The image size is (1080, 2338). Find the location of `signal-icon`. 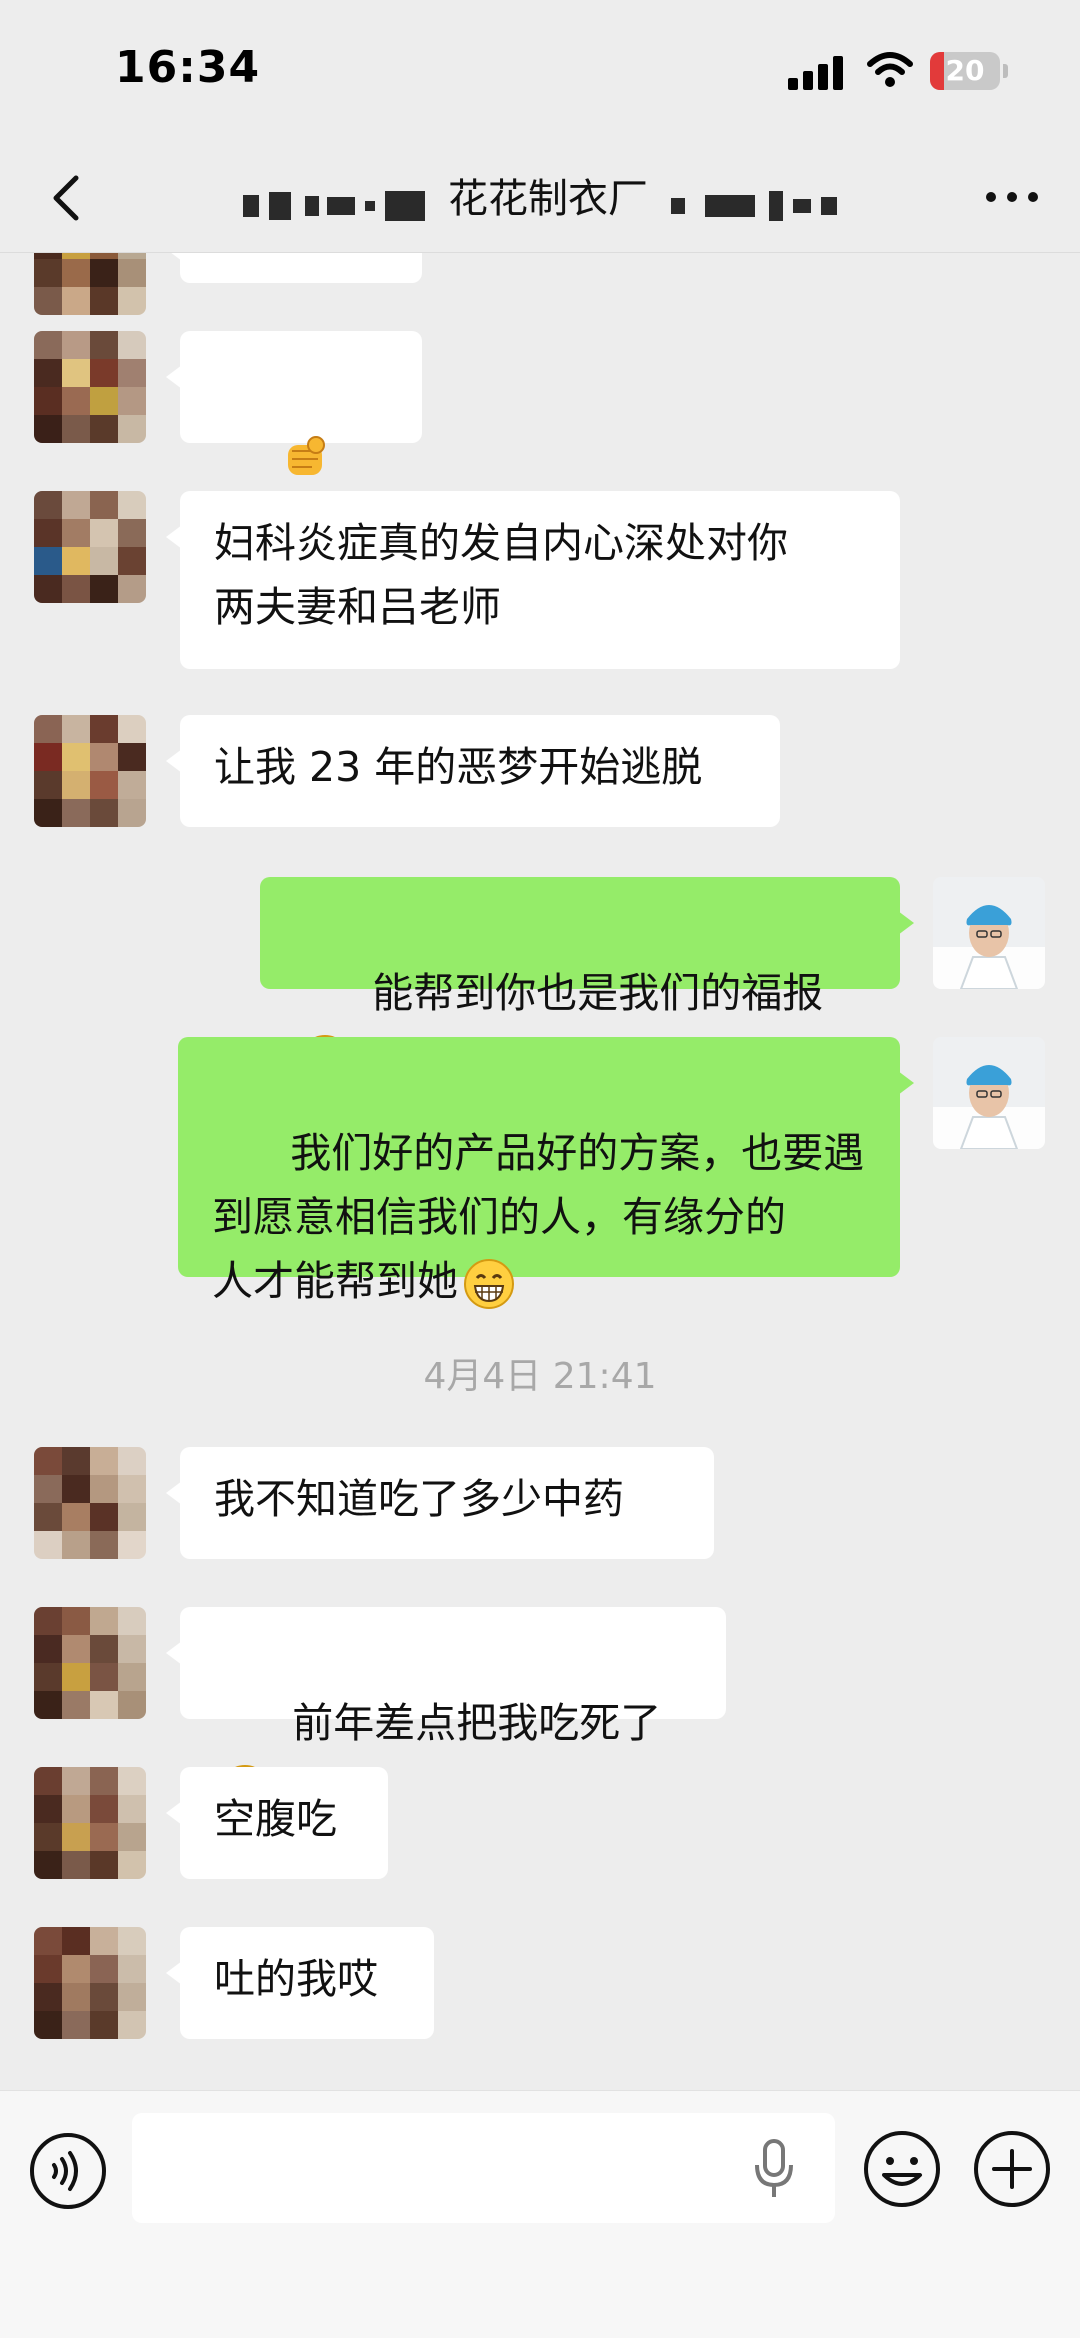

signal-icon is located at coordinates (816, 73).